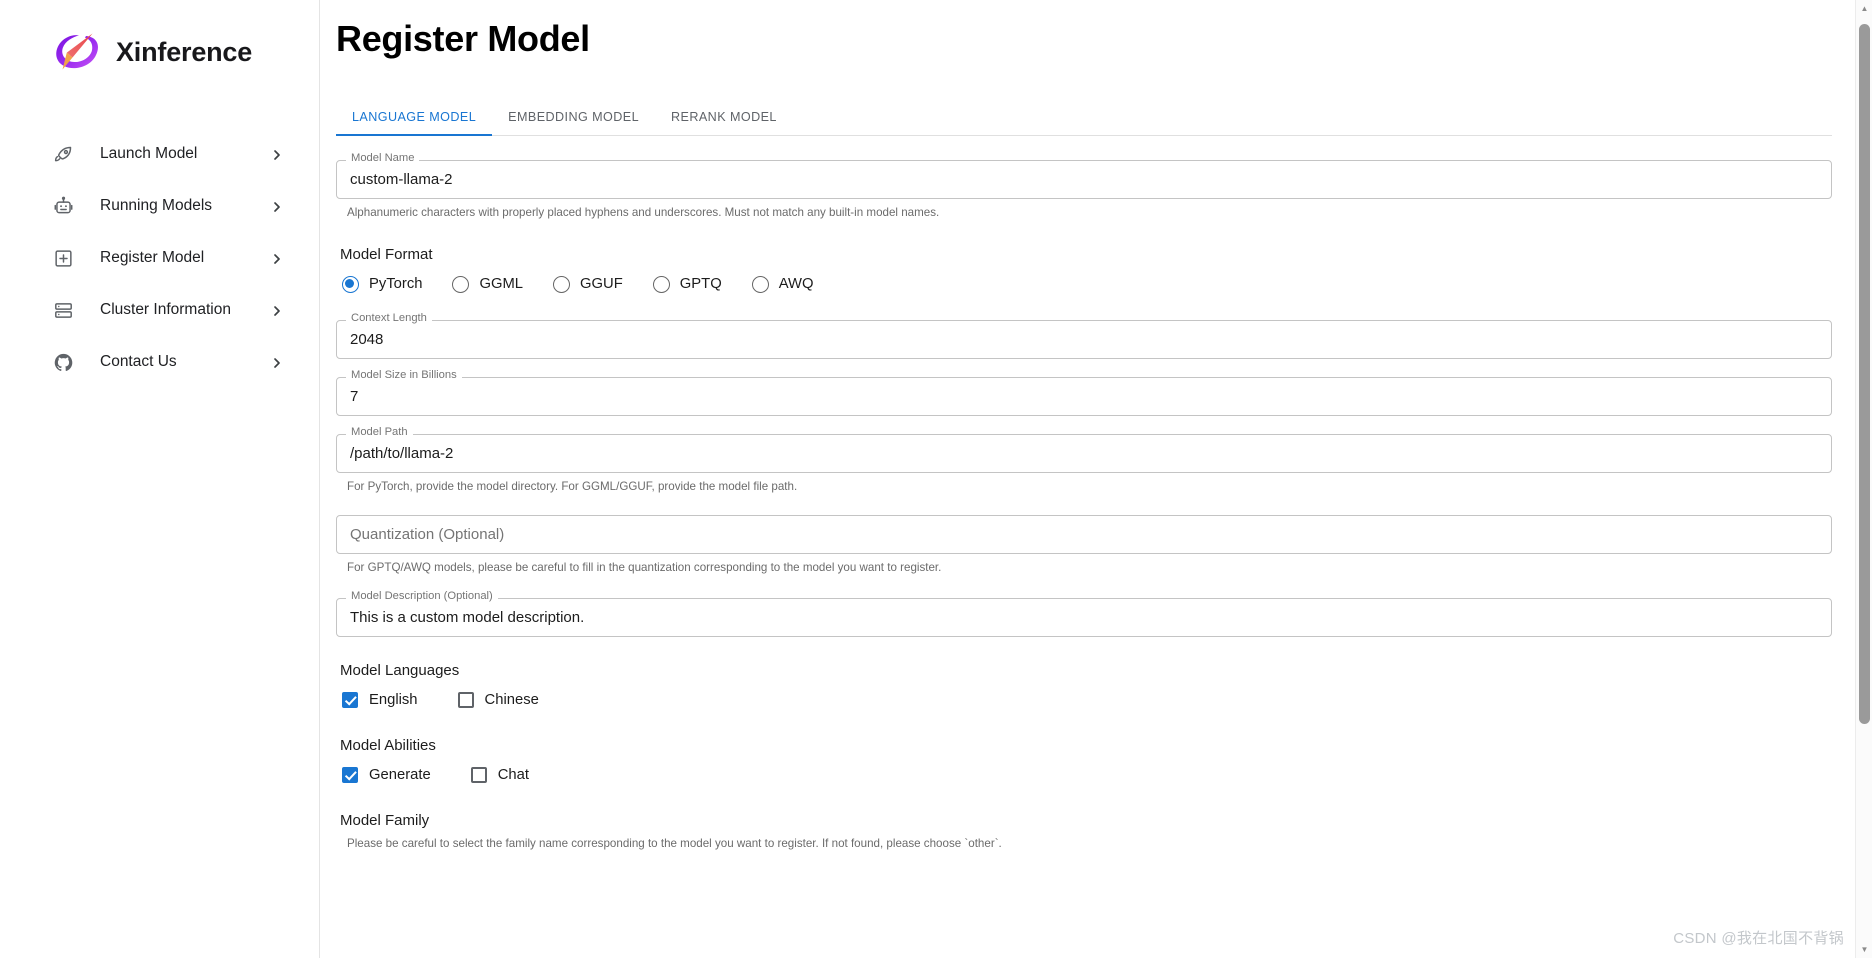 This screenshot has height=958, width=1872. I want to click on context-length-value: 2048, so click(367, 339).